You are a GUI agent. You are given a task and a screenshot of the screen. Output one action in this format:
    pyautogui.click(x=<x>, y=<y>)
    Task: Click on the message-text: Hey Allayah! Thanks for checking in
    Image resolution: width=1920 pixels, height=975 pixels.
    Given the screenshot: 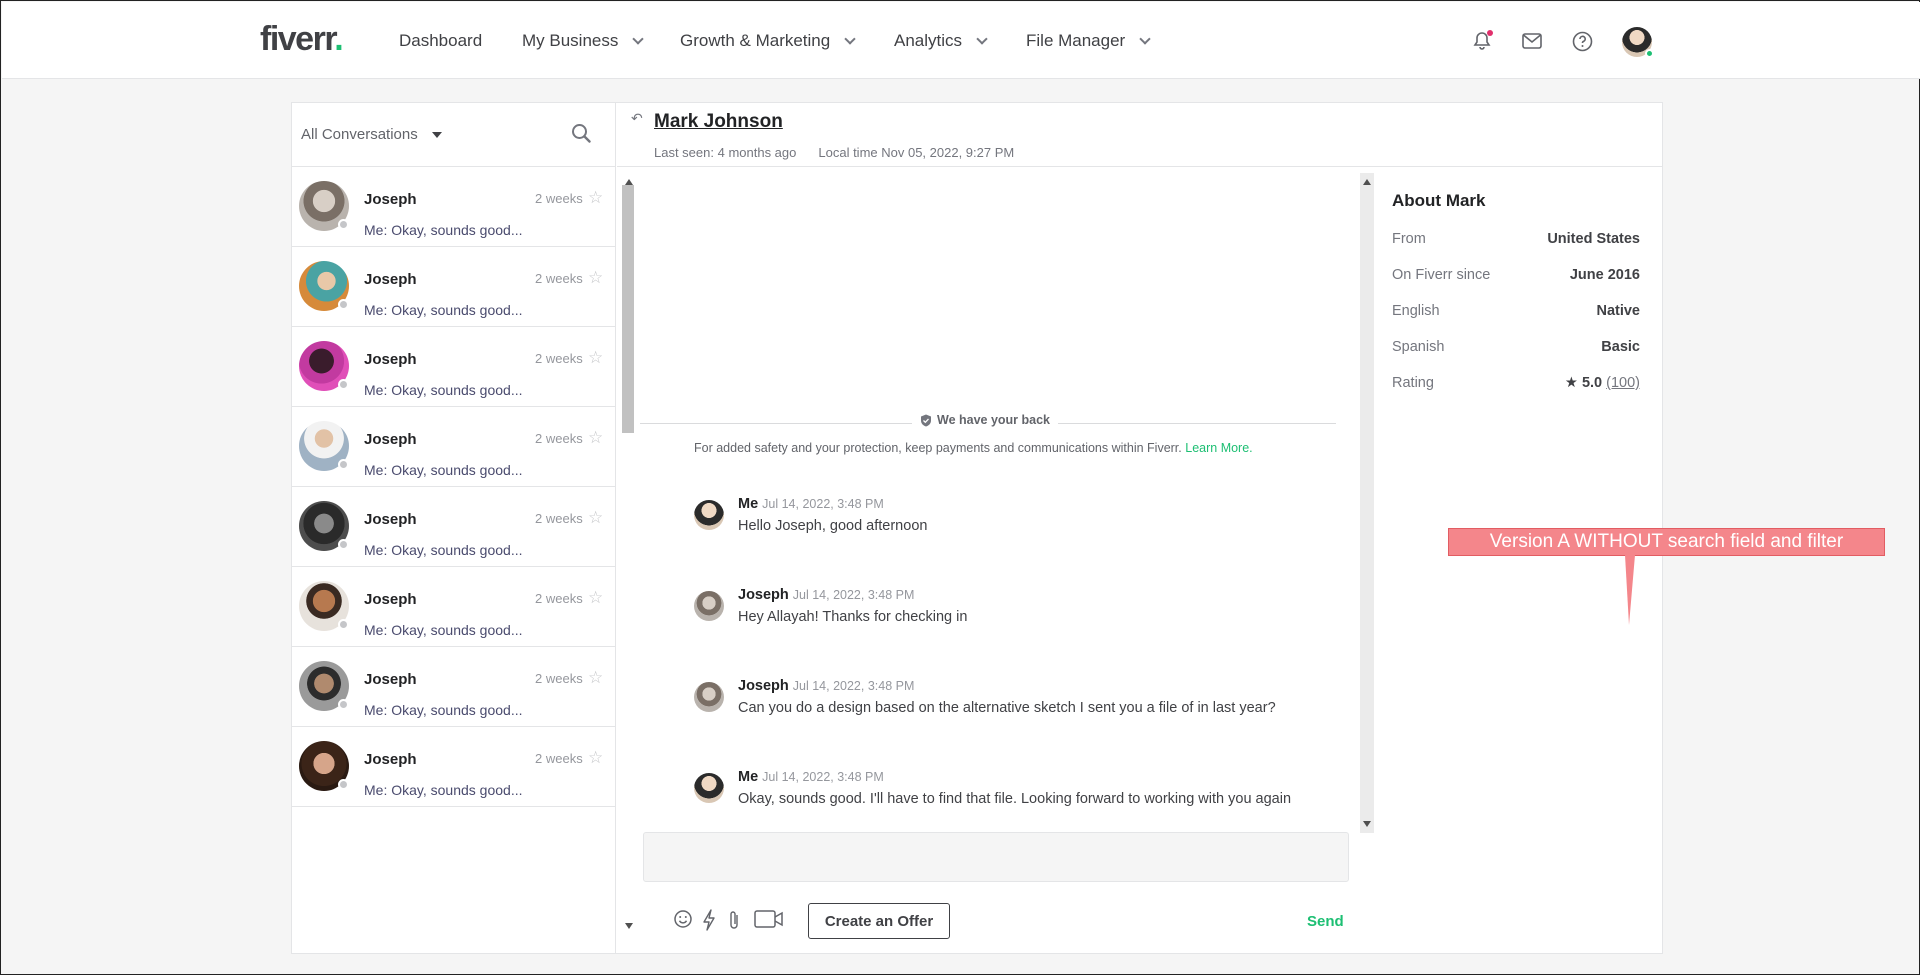 What is the action you would take?
    pyautogui.click(x=853, y=617)
    